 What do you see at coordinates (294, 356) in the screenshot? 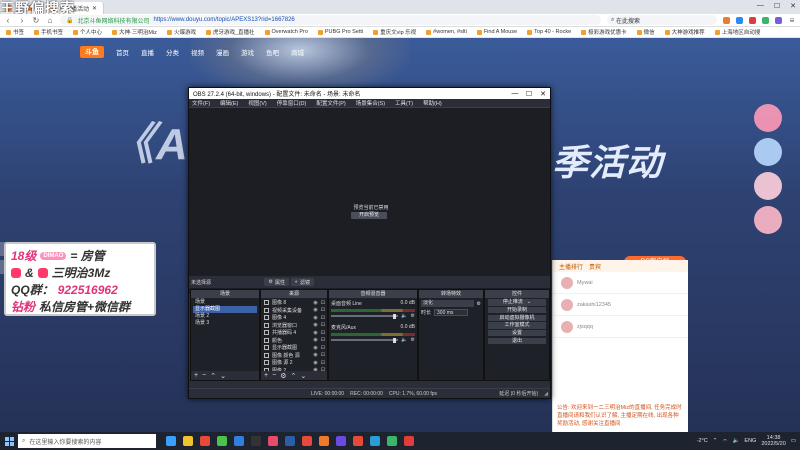
I see `source-item: 图像 颜色 源 ◉ ⊡` at bounding box center [294, 356].